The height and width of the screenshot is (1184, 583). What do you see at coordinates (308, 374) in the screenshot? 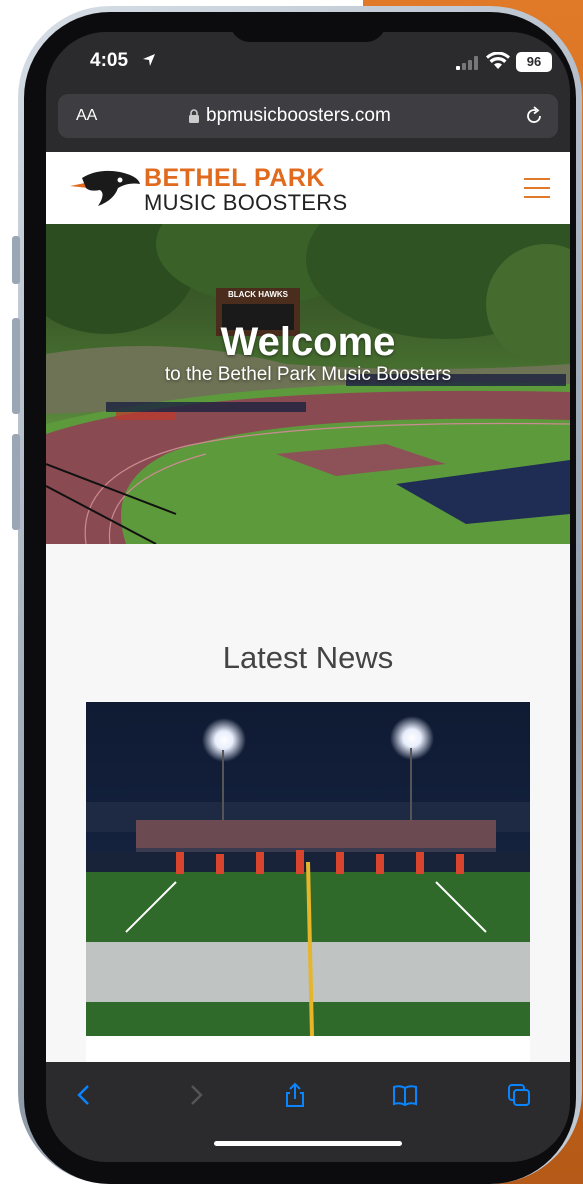
I see `hero-subtitle: to the Bethel Park Music Boosters` at bounding box center [308, 374].